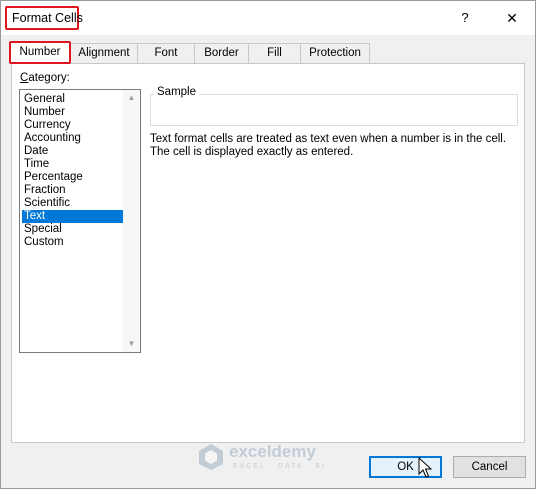  What do you see at coordinates (221, 53) in the screenshot?
I see `tab-border: Border` at bounding box center [221, 53].